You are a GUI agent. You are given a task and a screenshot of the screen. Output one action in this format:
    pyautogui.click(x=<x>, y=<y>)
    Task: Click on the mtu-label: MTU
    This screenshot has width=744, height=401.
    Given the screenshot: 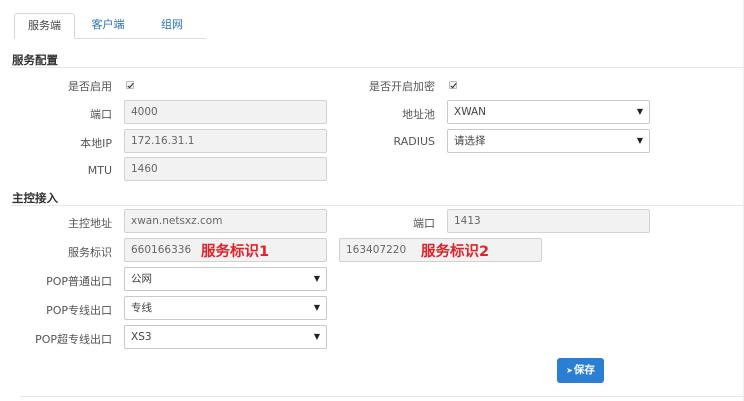 What is the action you would take?
    pyautogui.click(x=99, y=170)
    